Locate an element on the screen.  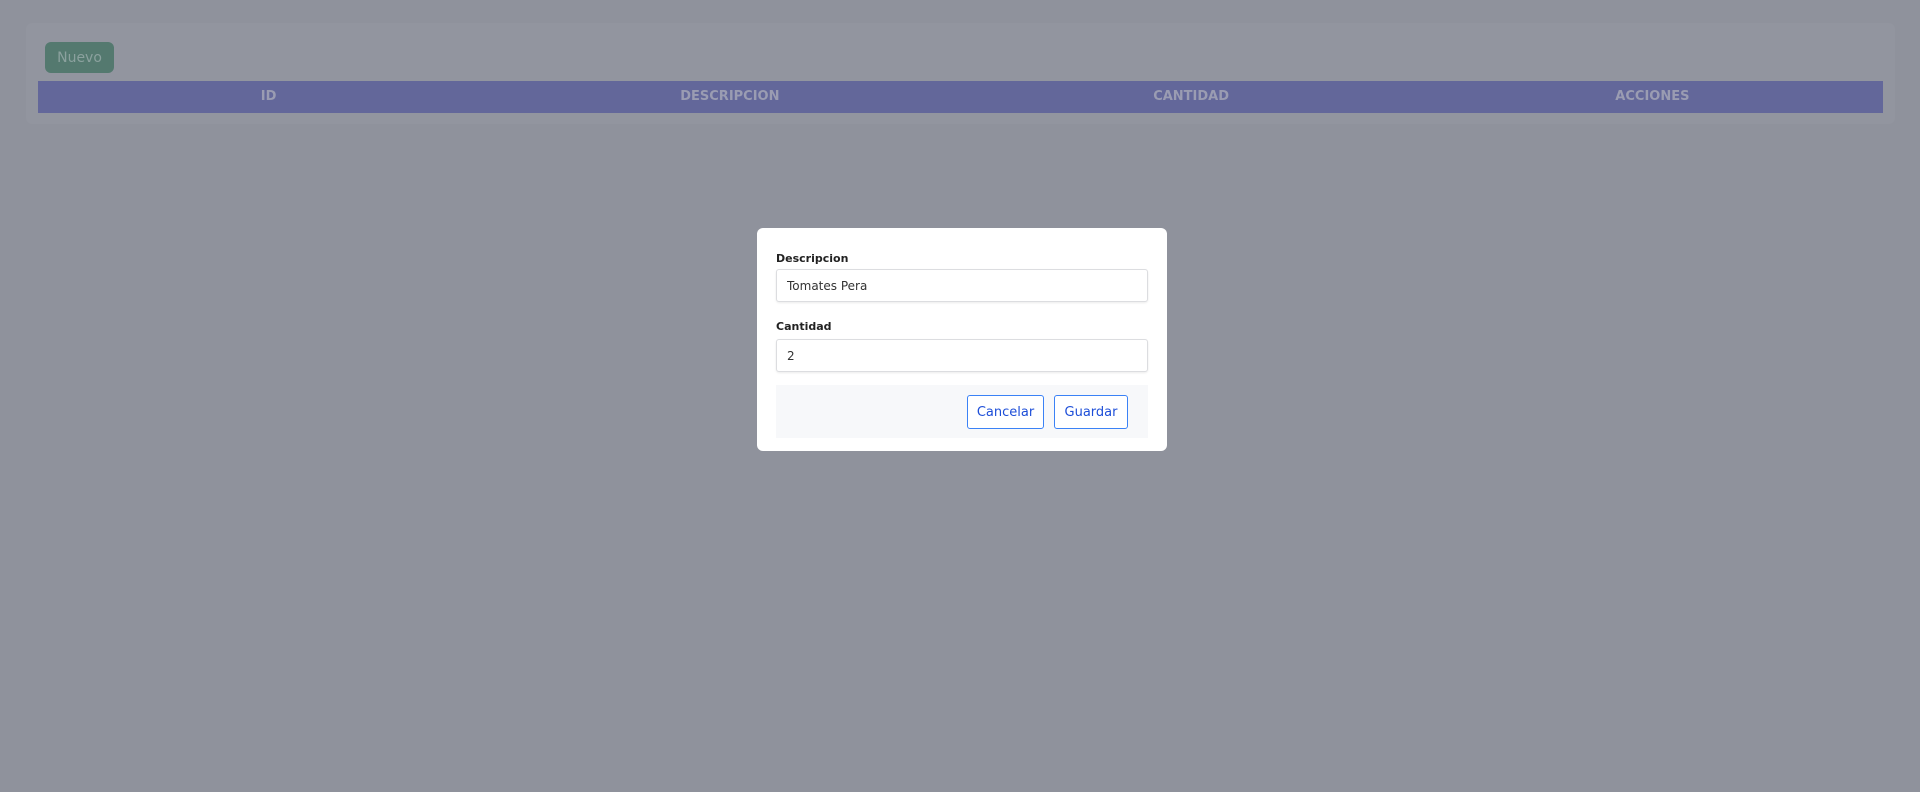
items-panel: Nuevo ID DESCRIPCION CANTIDAD ACCIONES is located at coordinates (960, 73).